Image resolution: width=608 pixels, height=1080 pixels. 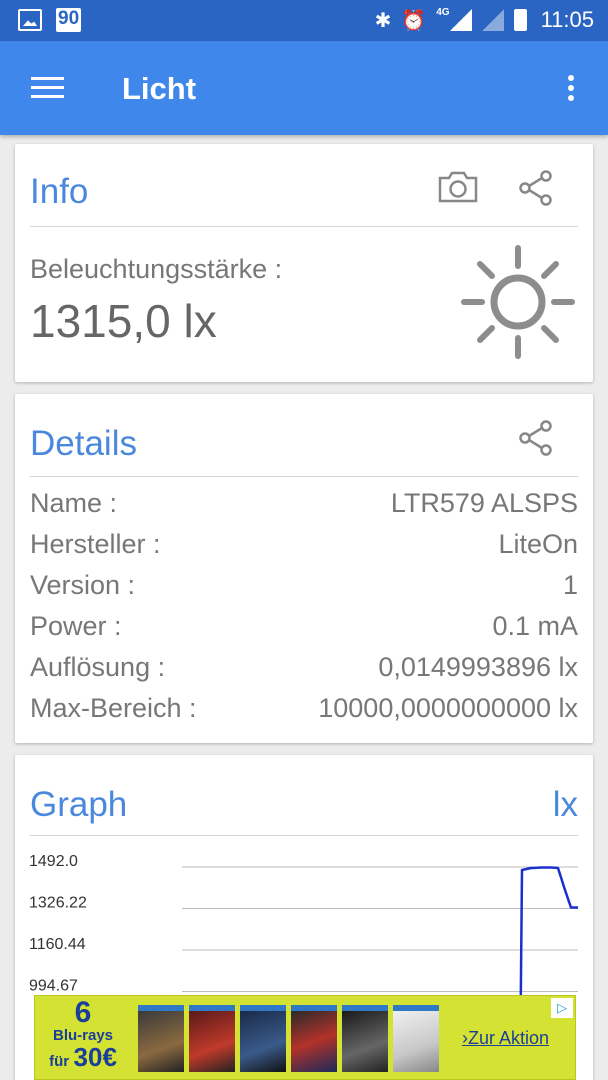 I want to click on detail-value: 0.1 mA, so click(x=535, y=626).